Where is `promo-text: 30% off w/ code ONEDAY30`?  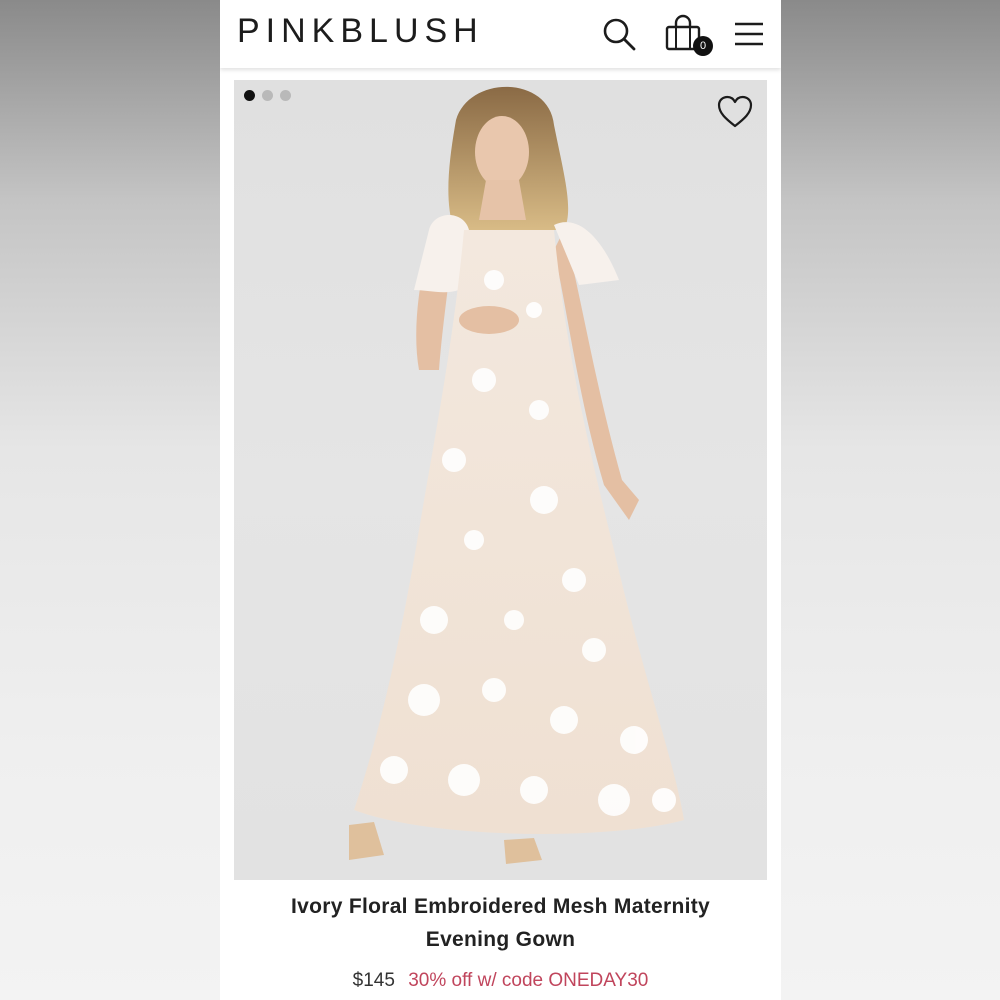
promo-text: 30% off w/ code ONEDAY30 is located at coordinates (528, 980).